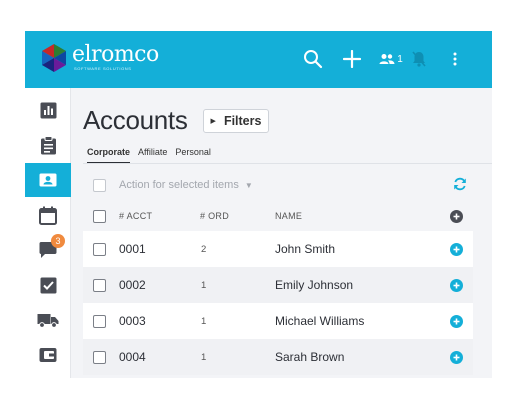  What do you see at coordinates (213, 121) in the screenshot?
I see `caret-right-icon: ▶` at bounding box center [213, 121].